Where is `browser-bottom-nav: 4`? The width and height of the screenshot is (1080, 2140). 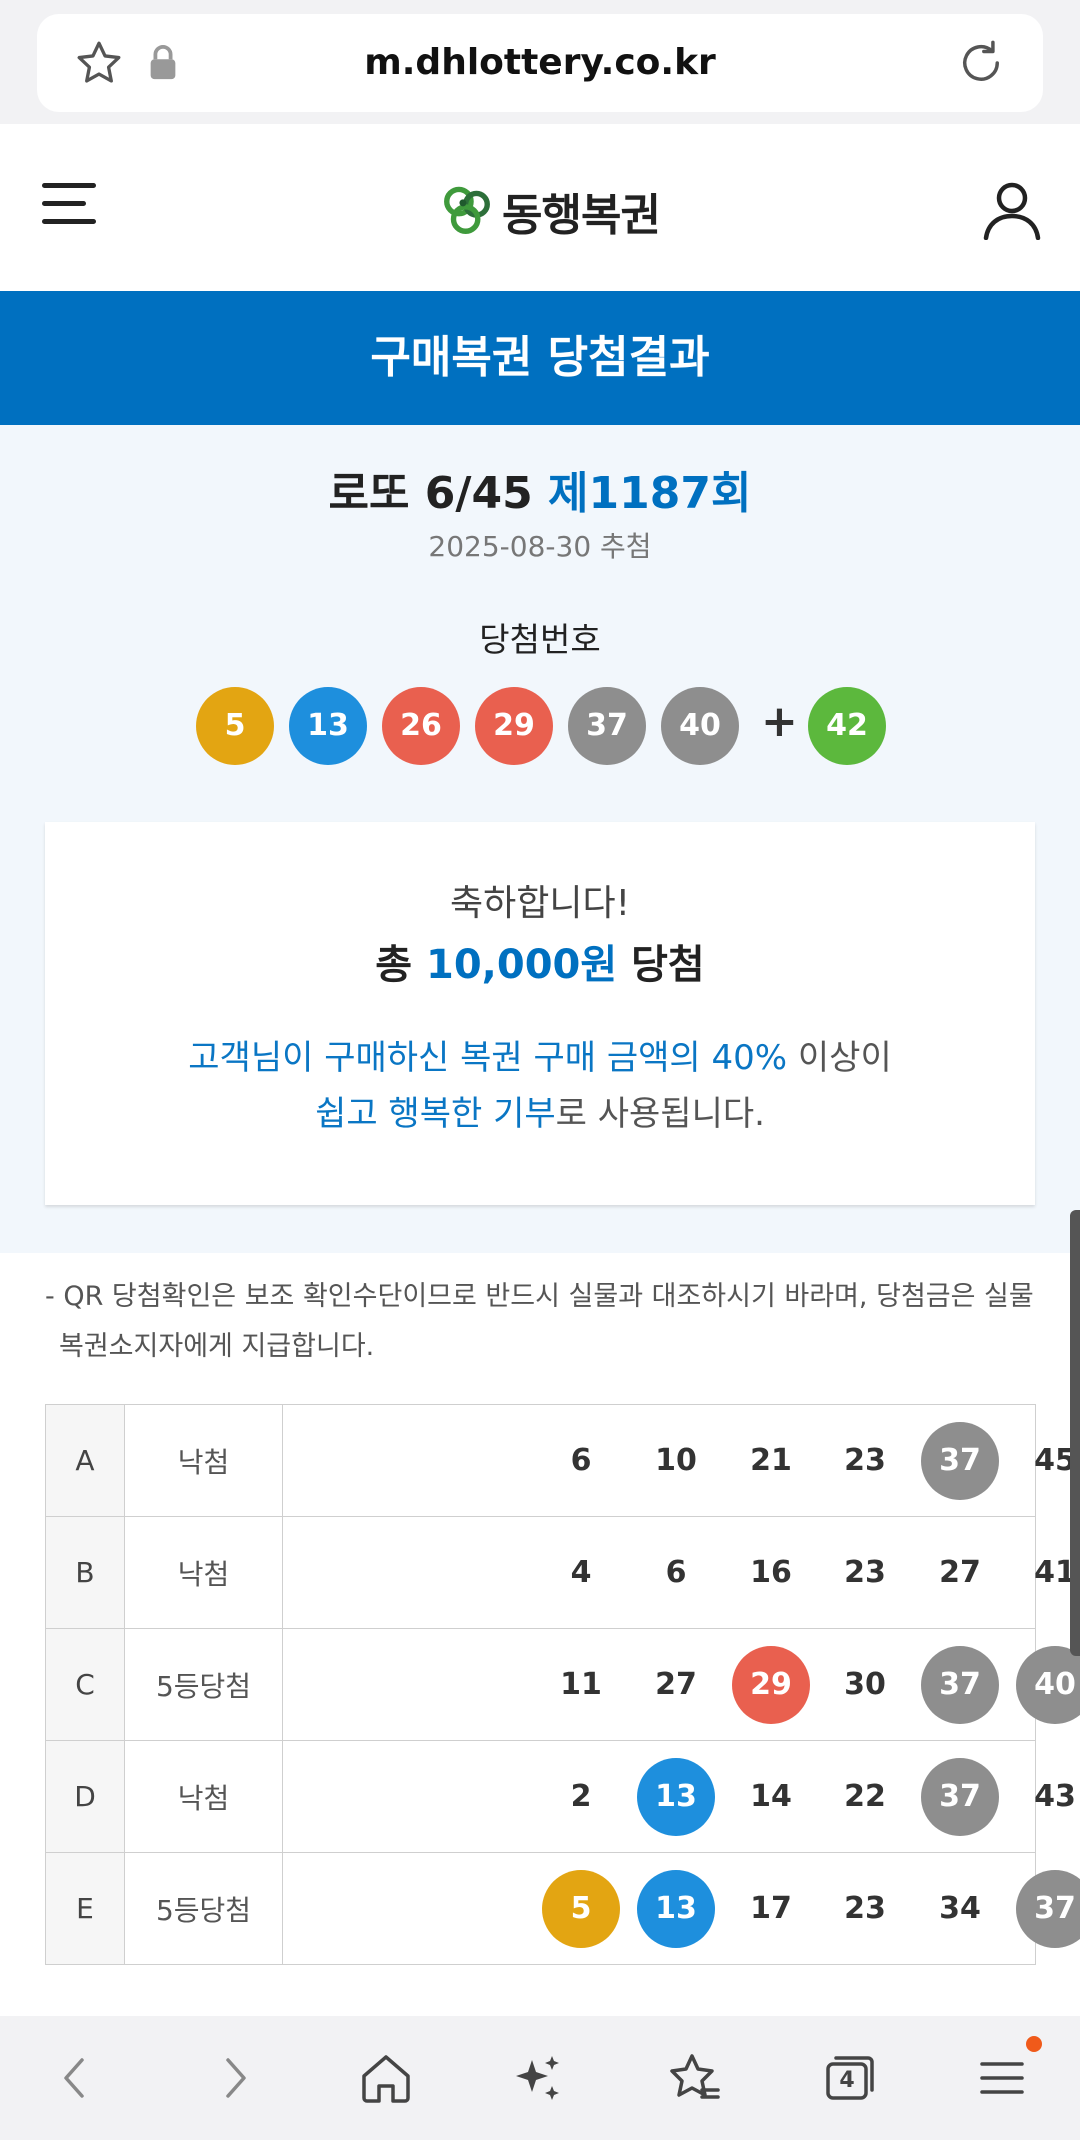
browser-bottom-nav: 4 is located at coordinates (540, 2078).